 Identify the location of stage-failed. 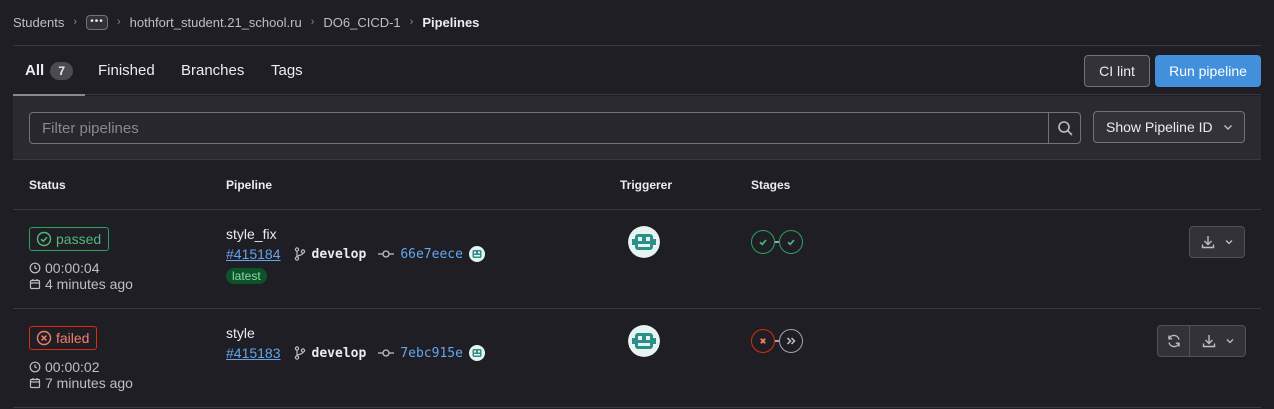
(763, 341).